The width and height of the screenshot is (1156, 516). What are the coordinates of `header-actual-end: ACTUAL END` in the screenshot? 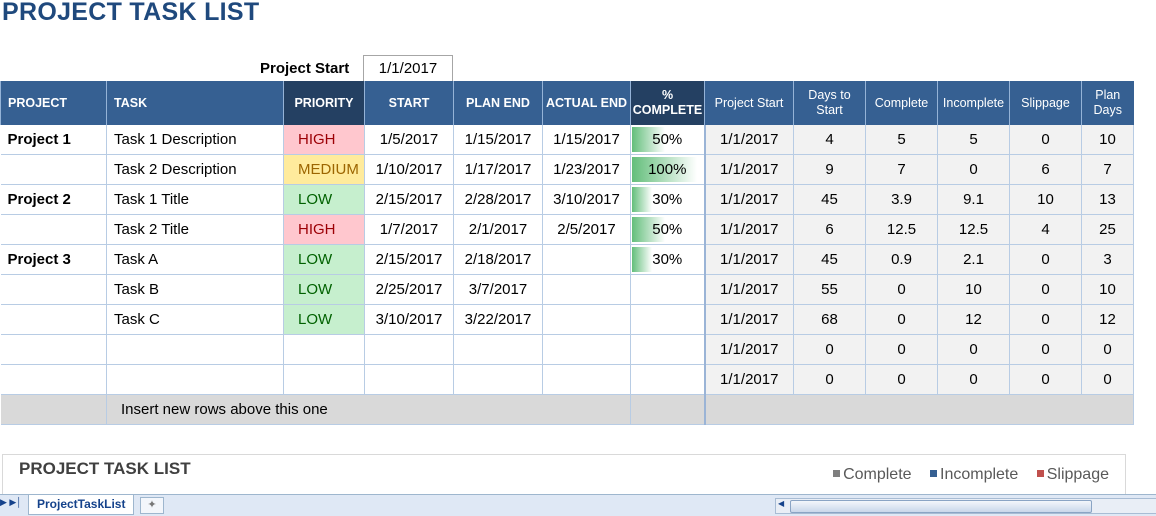 It's located at (586, 103).